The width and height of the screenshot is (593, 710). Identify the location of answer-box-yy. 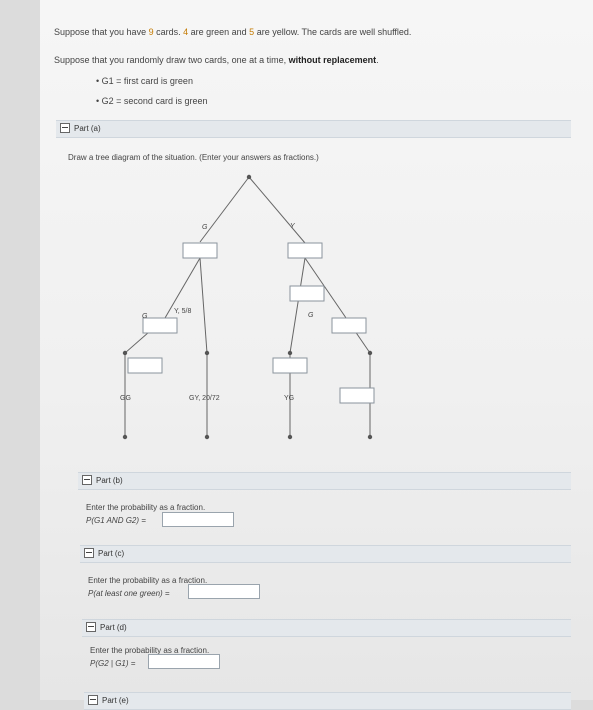
(357, 395).